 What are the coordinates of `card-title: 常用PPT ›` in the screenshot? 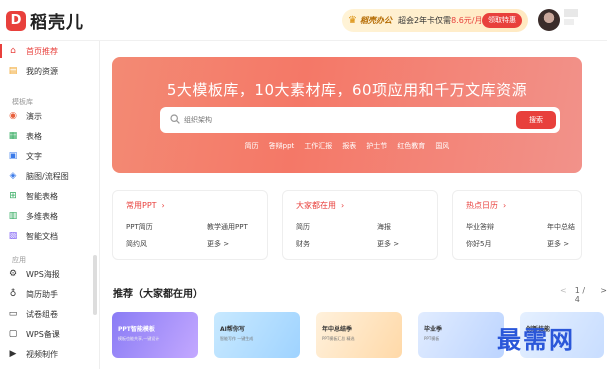 It's located at (145, 205).